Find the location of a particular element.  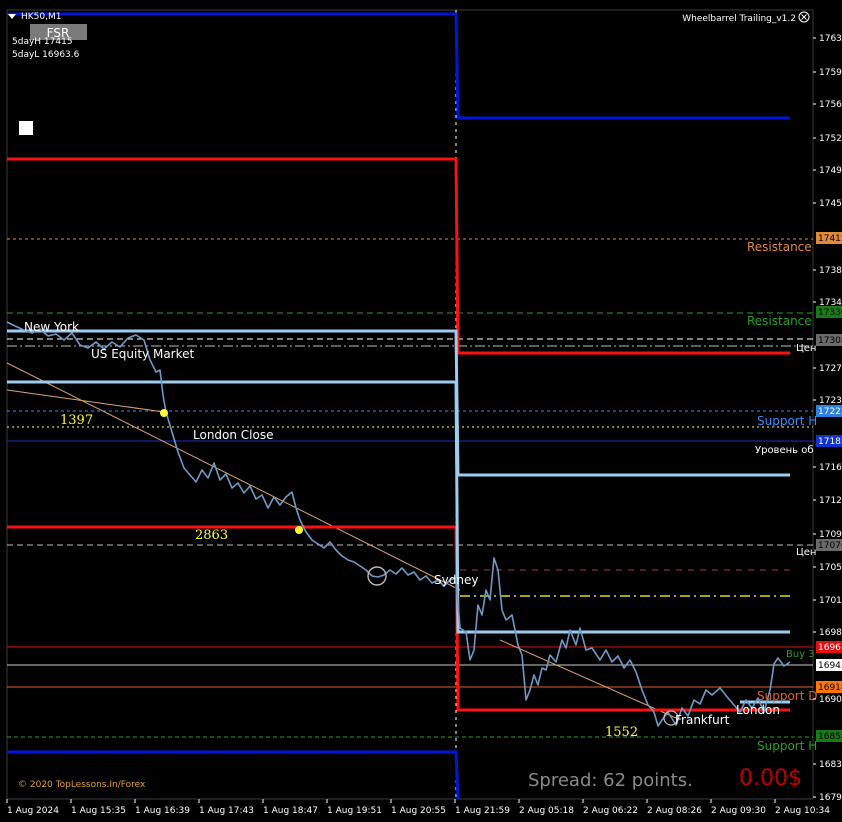

price-tag-label: 17076 is located at coordinates (830, 546).